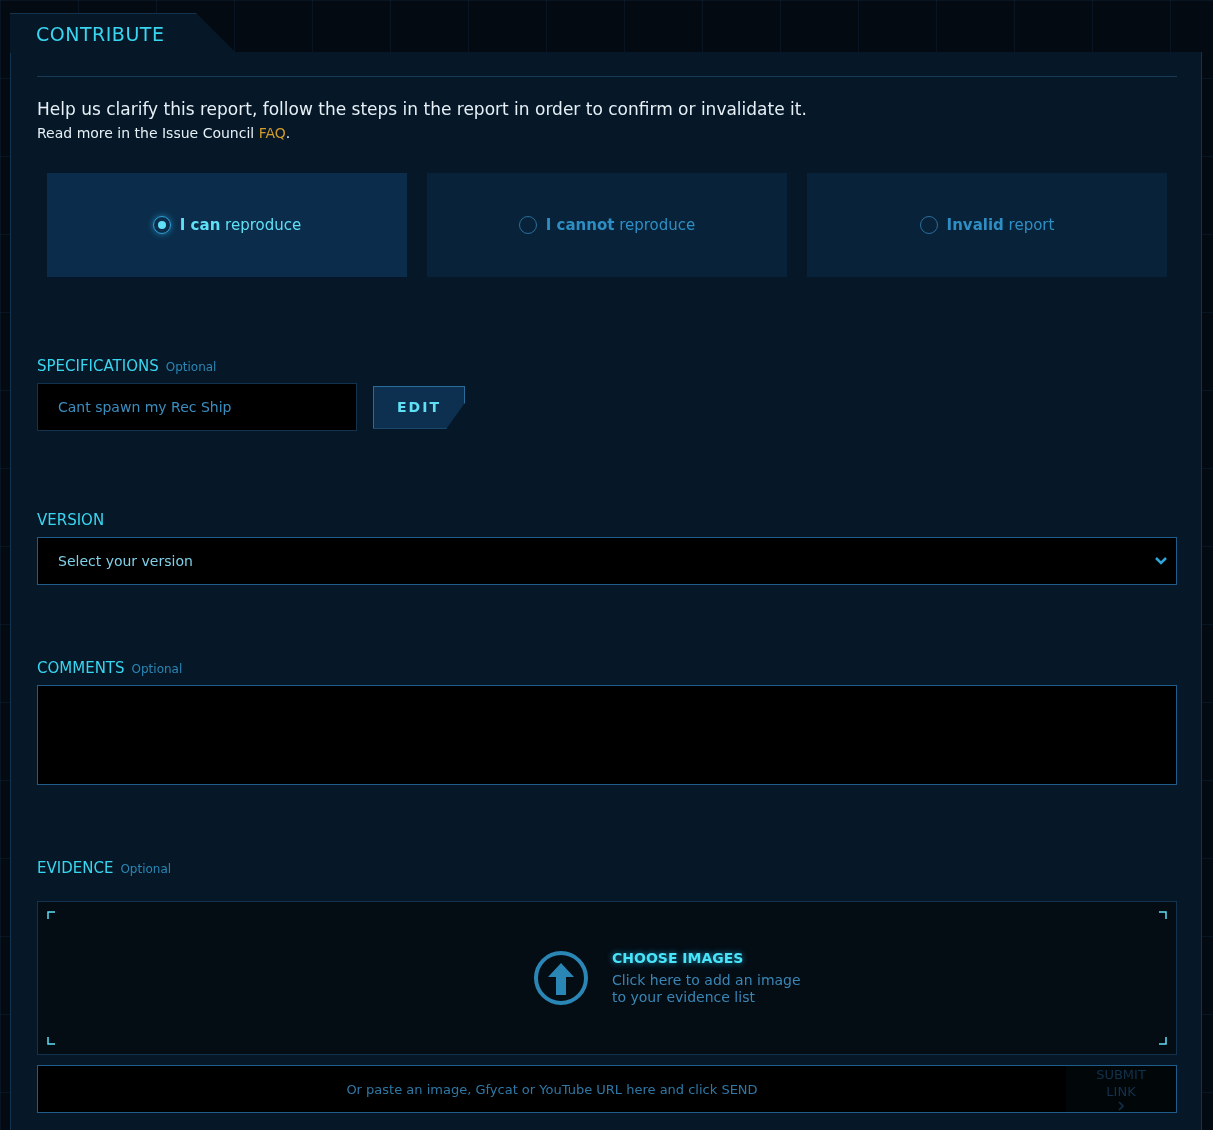 The height and width of the screenshot is (1130, 1213). What do you see at coordinates (607, 978) in the screenshot?
I see `image-drop-area: CHOOSE IMAGES Click here to add an image to your evidence list` at bounding box center [607, 978].